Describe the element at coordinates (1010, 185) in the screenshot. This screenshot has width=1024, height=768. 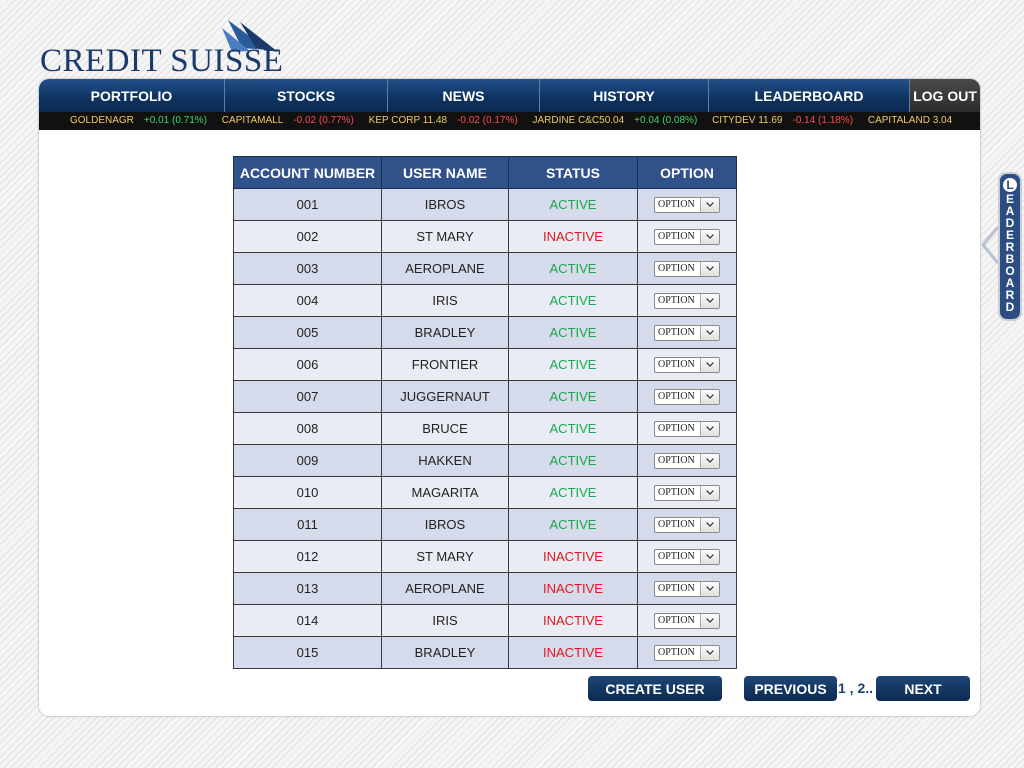
I see `side-tab-letter: L` at that location.